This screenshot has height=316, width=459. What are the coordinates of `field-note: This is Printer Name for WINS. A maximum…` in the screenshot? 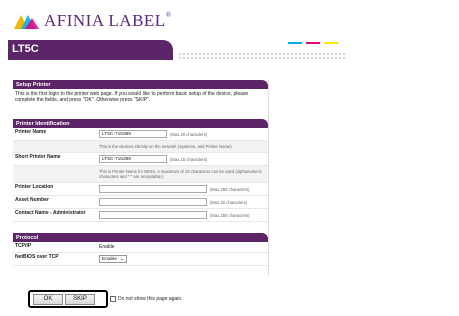 It's located at (180, 174).